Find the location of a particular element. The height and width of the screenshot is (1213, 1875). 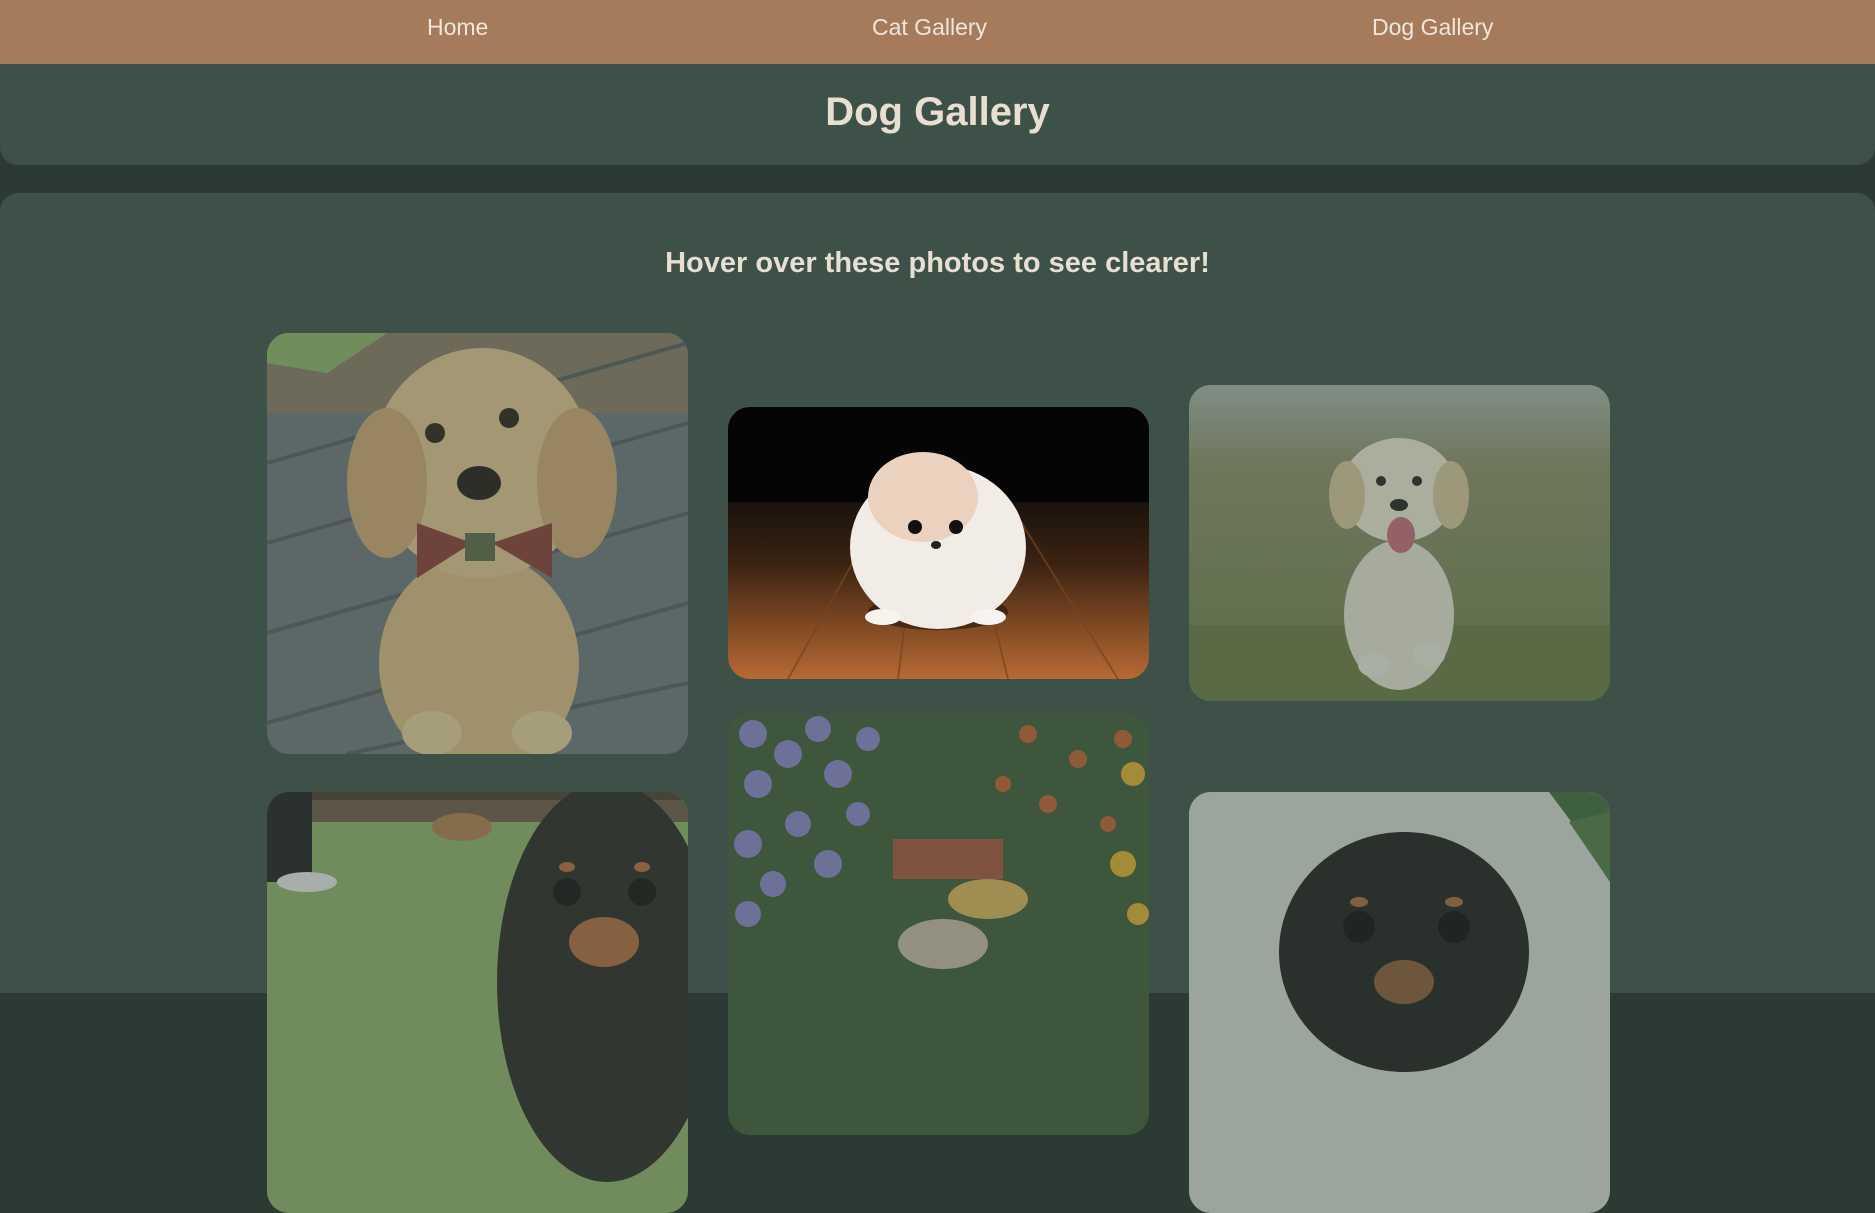

top-nav: Home Cat Gallery Dog Gallery is located at coordinates (937, 32).